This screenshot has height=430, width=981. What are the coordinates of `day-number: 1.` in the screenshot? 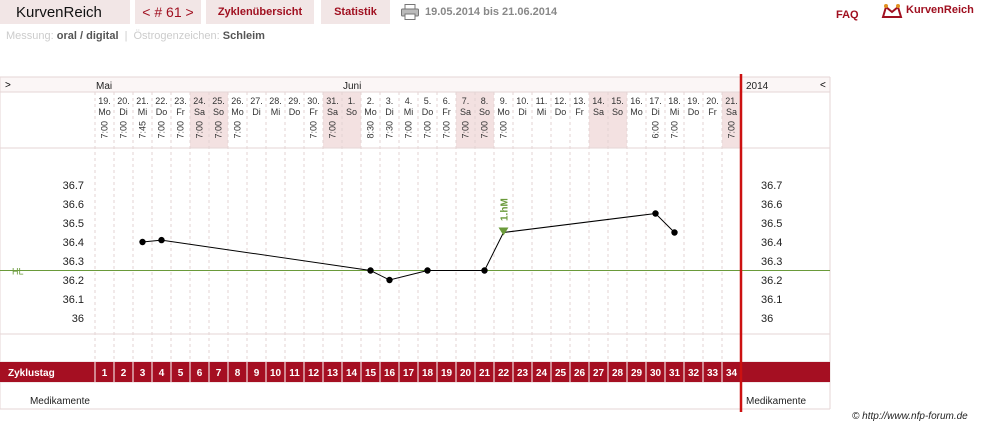 It's located at (352, 101).